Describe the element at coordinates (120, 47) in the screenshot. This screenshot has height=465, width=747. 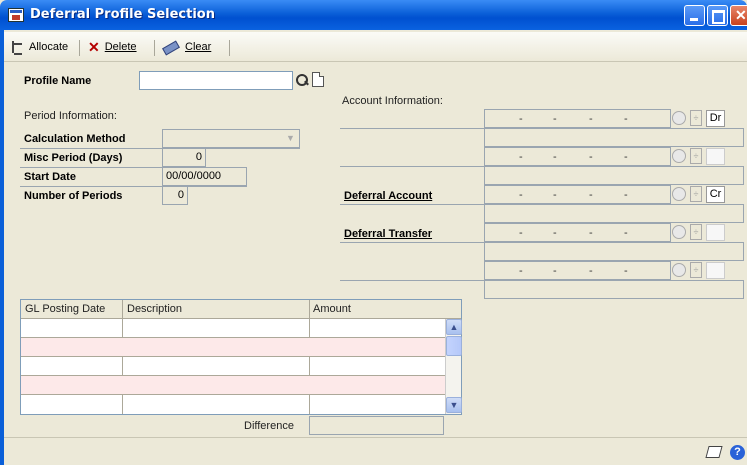
I see `delete-label: Delete` at that location.